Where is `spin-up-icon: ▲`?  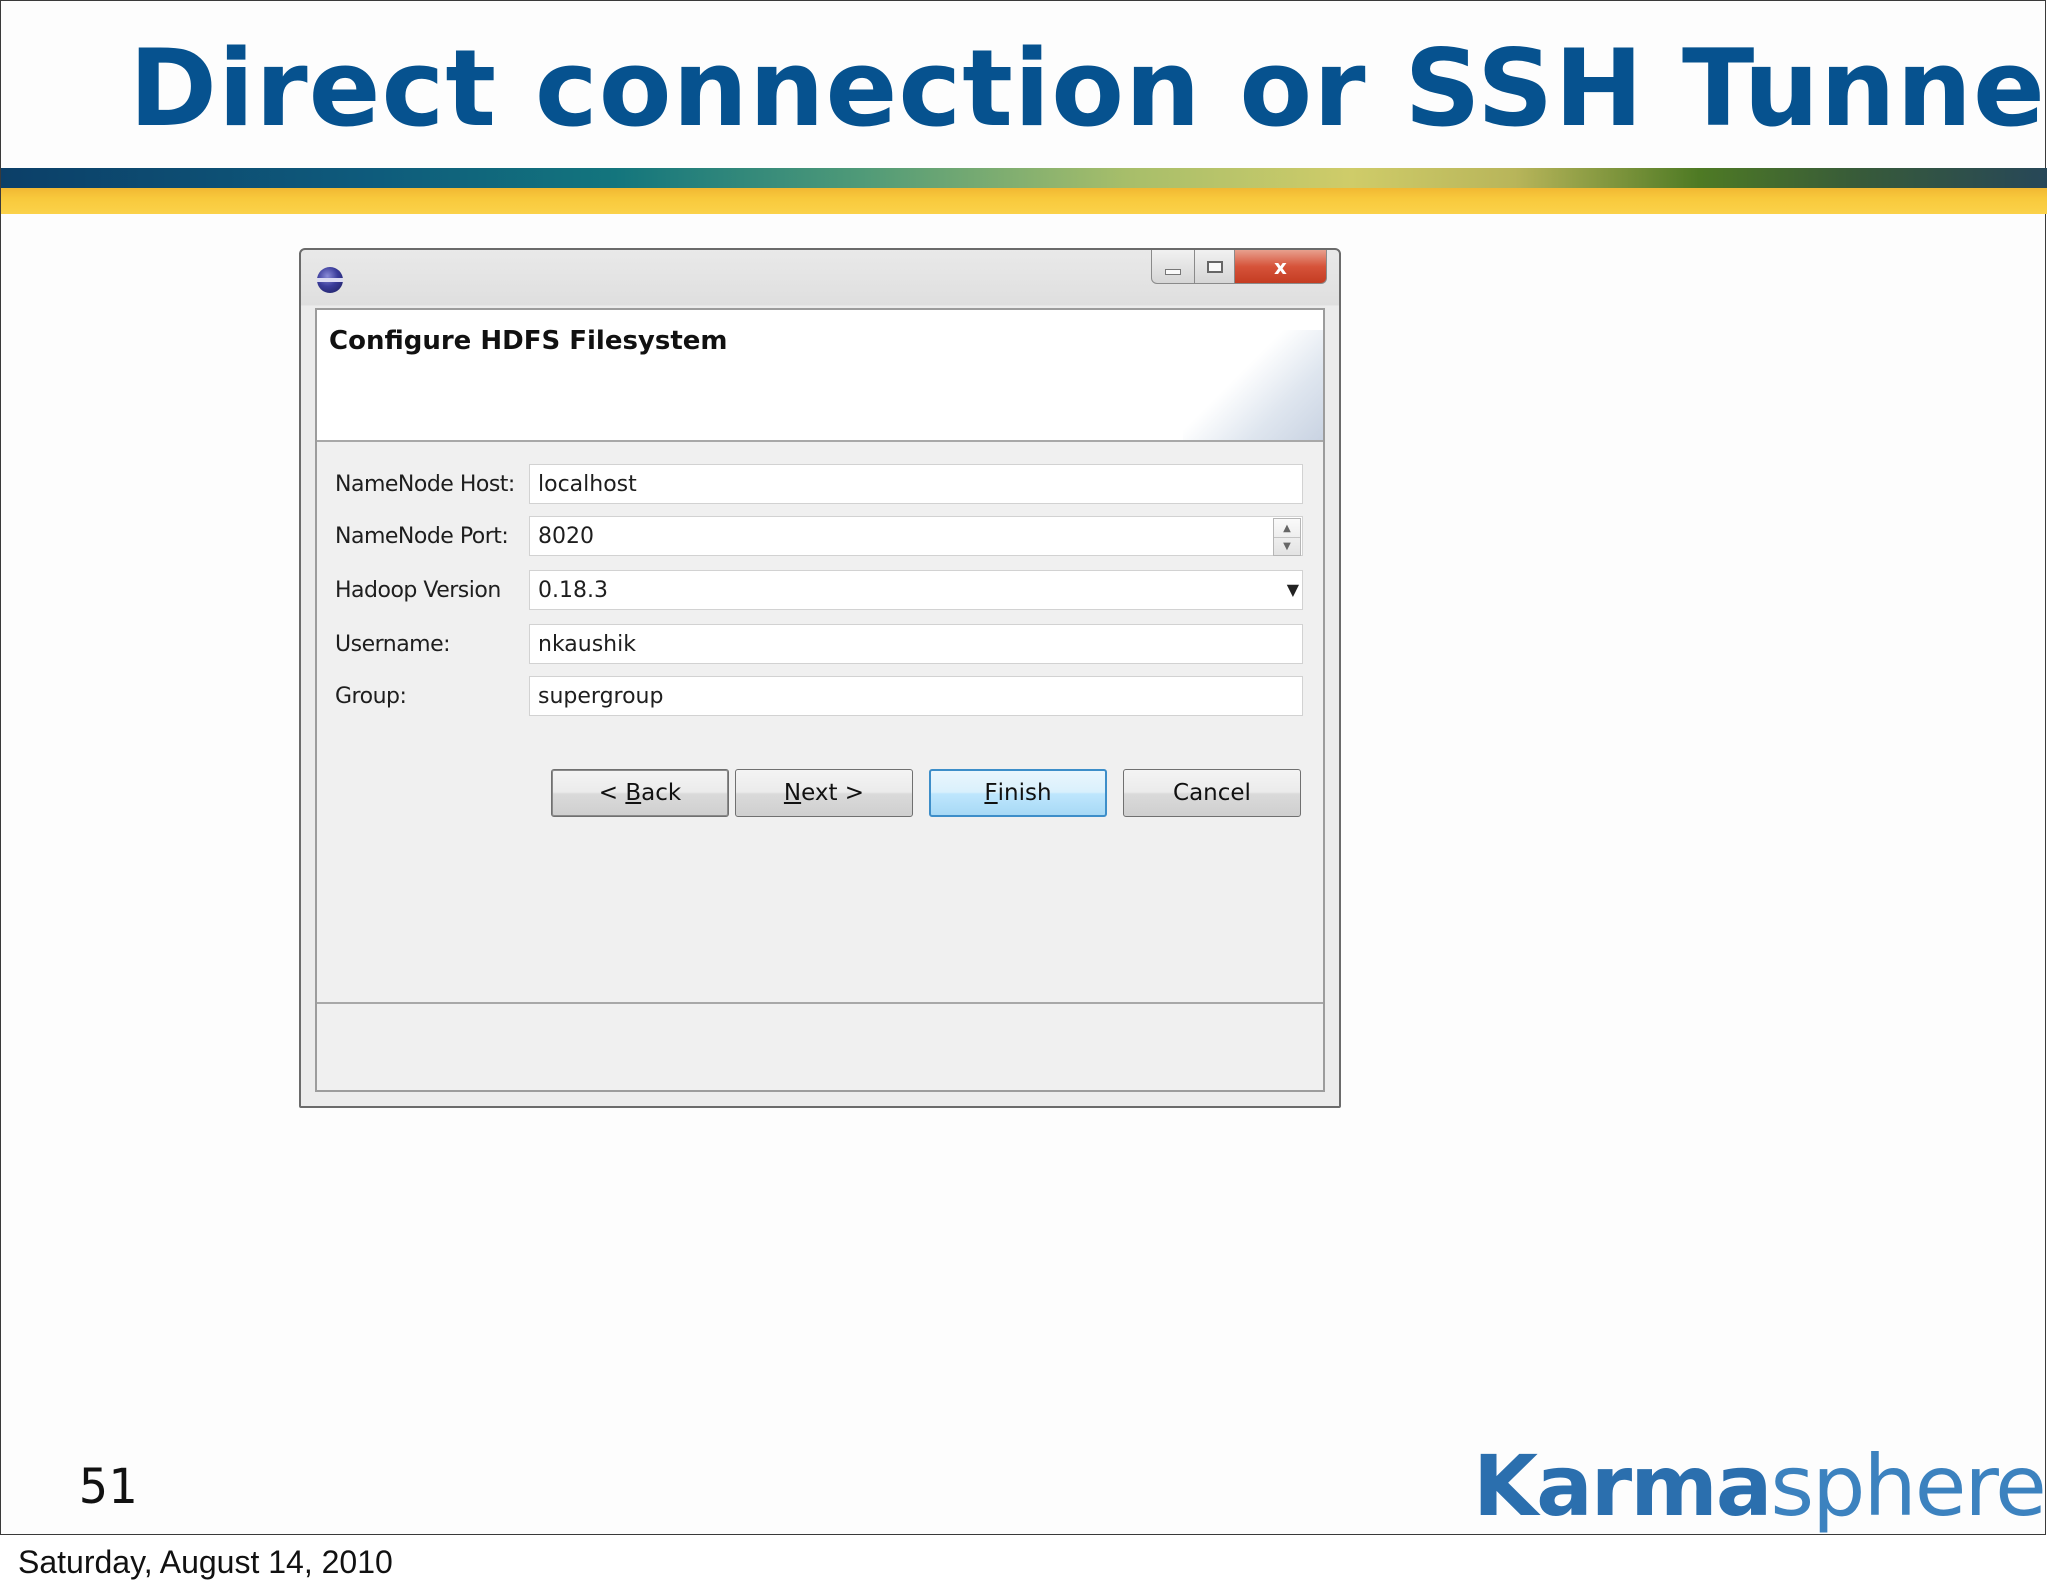
spin-up-icon: ▲ is located at coordinates (1287, 528).